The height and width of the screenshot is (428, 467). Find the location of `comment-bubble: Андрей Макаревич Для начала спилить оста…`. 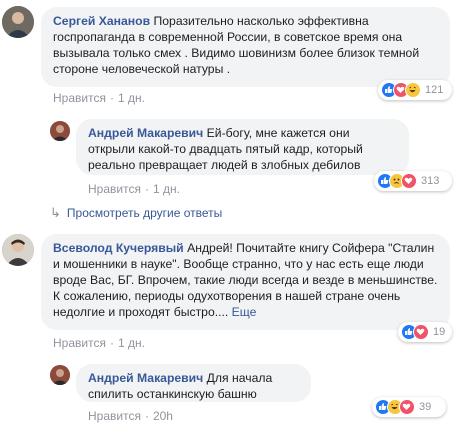

comment-bubble: Андрей Макаревич Для начала спилить оста… is located at coordinates (193, 383).